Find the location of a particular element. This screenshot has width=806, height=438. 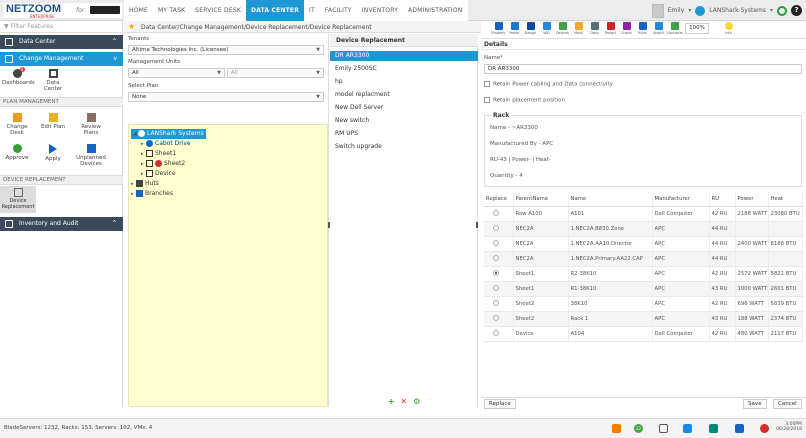

tree-node-cabot-drive: ▸ Cabot Drive is located at coordinates (166, 144).